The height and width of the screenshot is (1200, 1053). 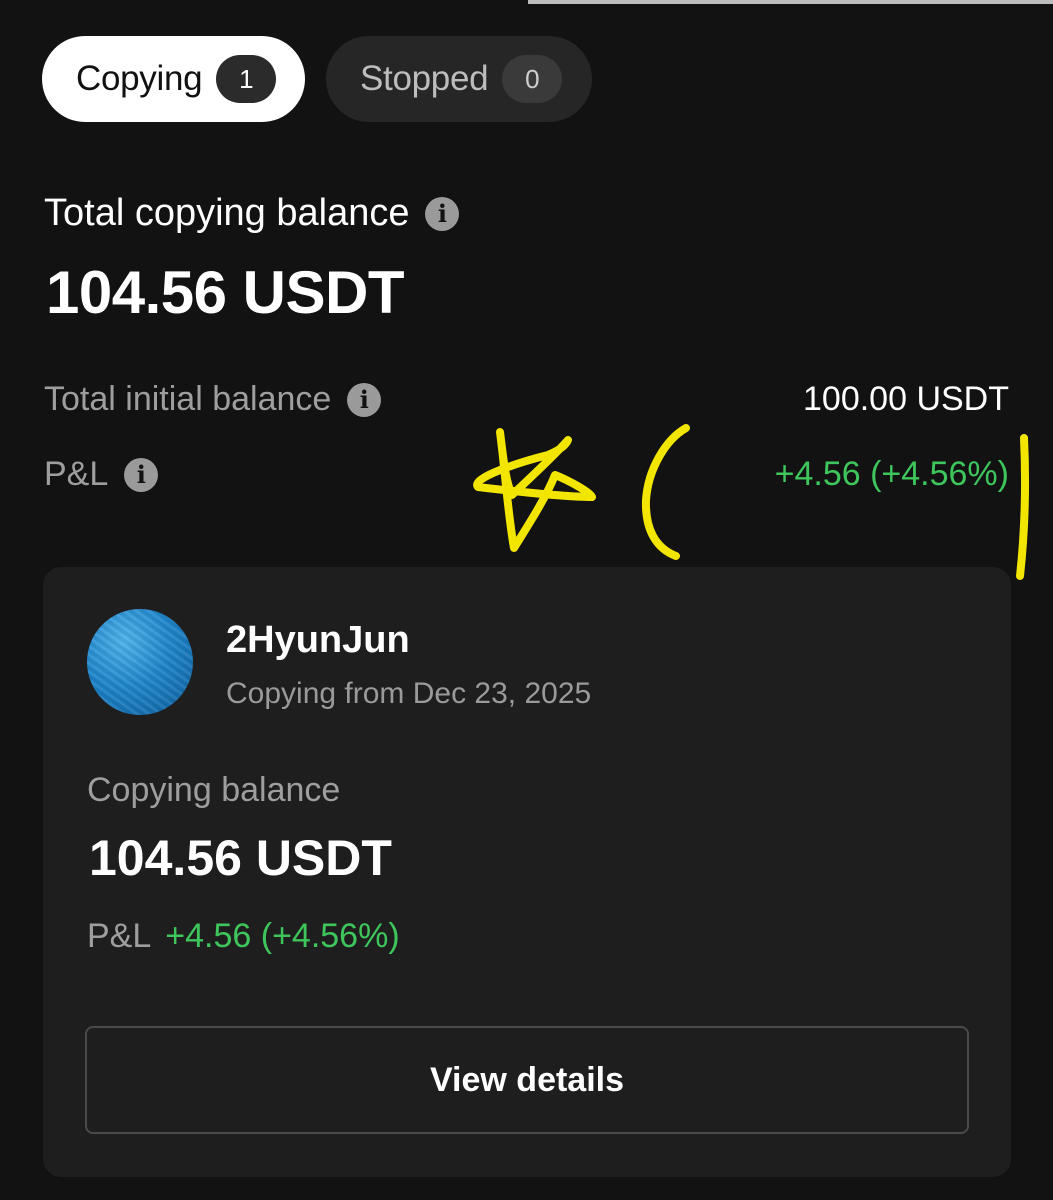 What do you see at coordinates (665, 492) in the screenshot?
I see `left-bracket` at bounding box center [665, 492].